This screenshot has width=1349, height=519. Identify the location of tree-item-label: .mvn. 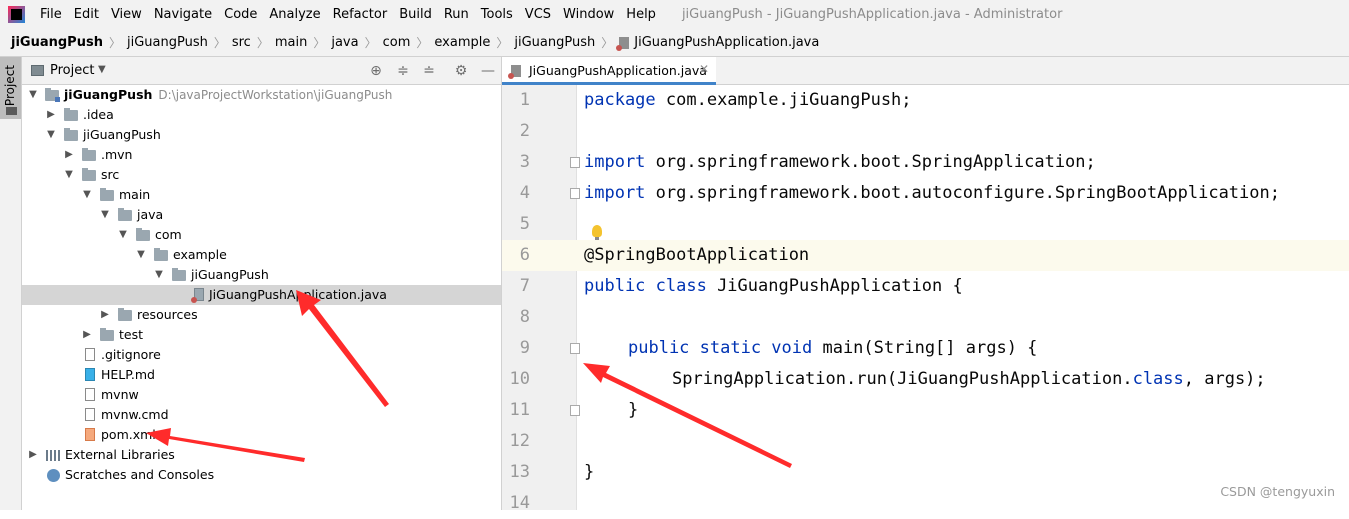
(117, 154).